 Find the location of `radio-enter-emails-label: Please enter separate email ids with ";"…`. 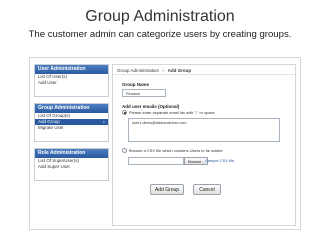

radio-enter-emails-label: Please enter separate email ids with ";"… is located at coordinates (172, 112).